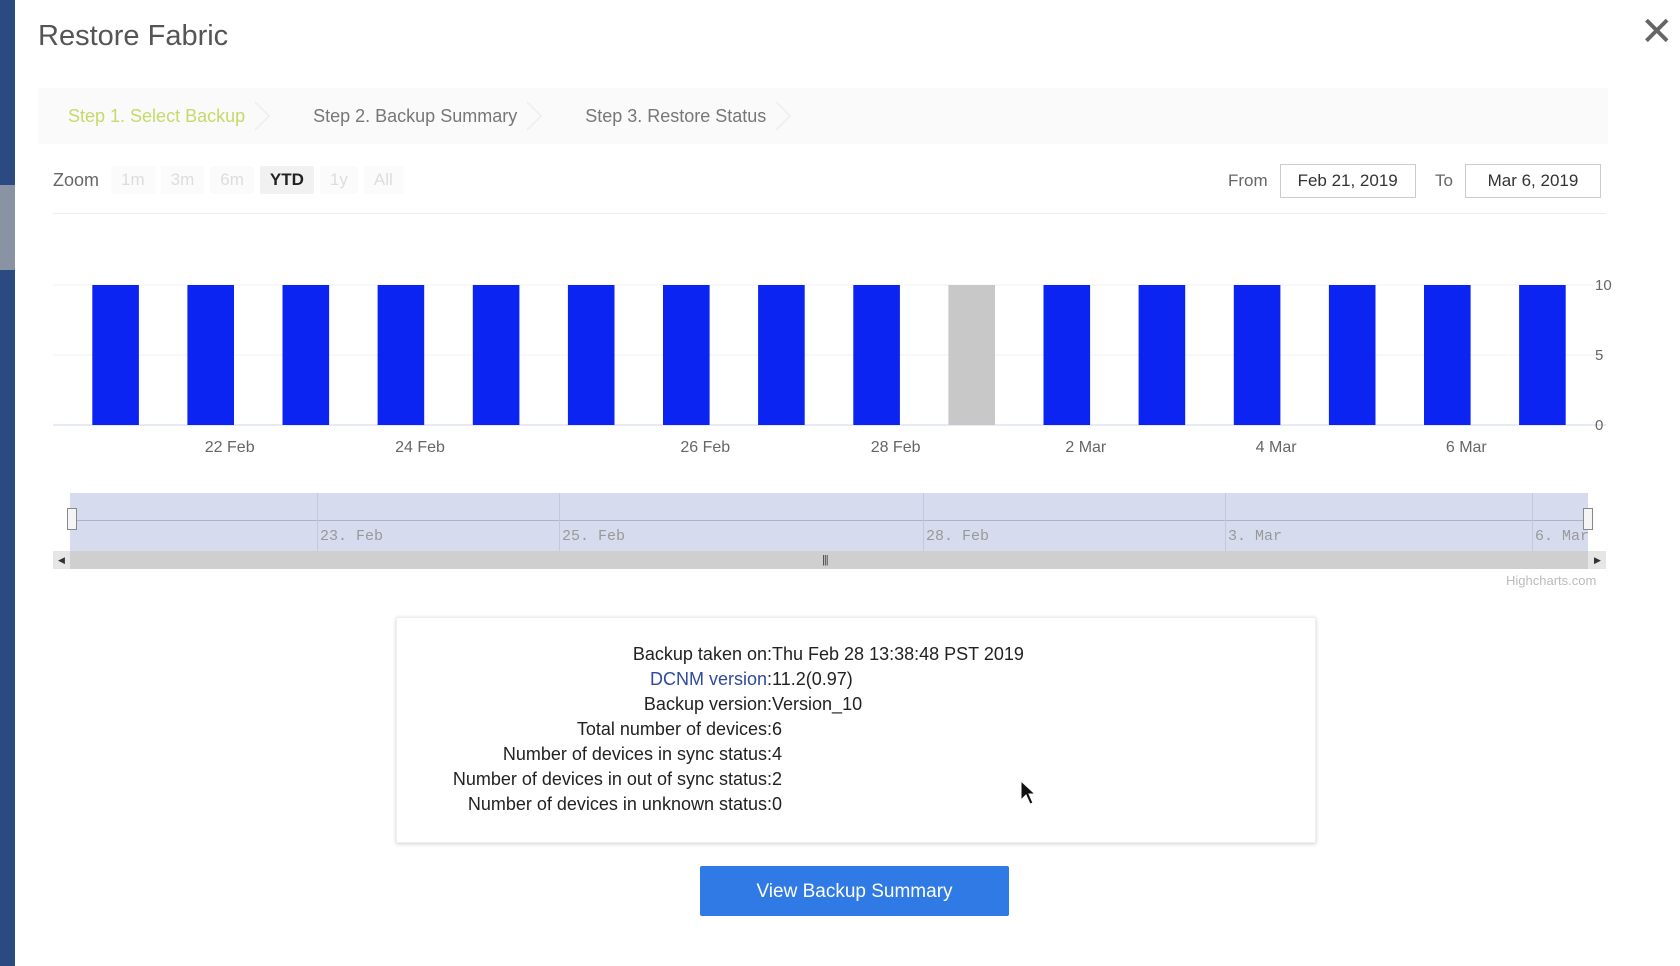 The height and width of the screenshot is (966, 1680). Describe the element at coordinates (705, 447) in the screenshot. I see `x-tick-label: 26 Feb` at that location.